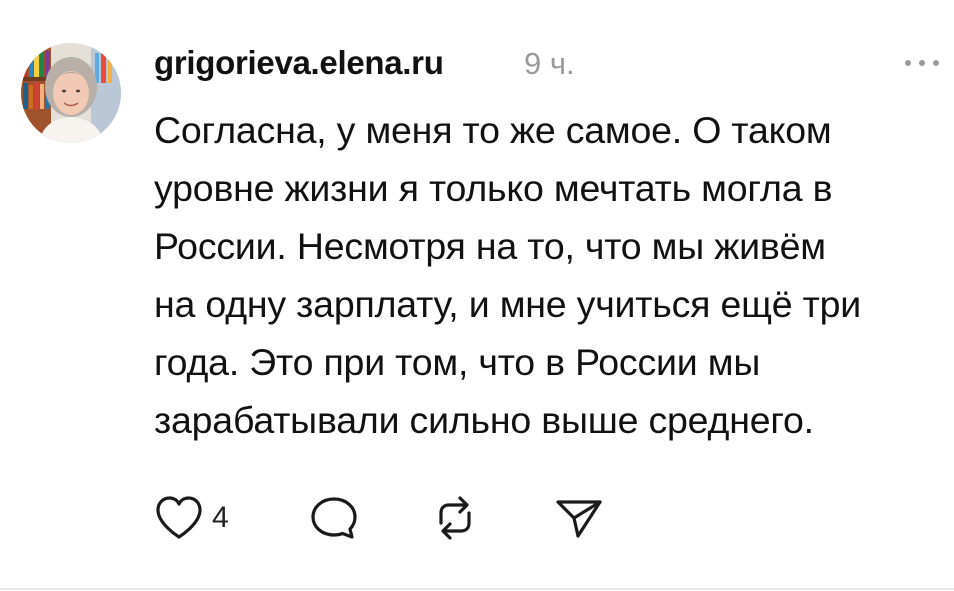  Describe the element at coordinates (493, 188) in the screenshot. I see `post-text-line: уровне жизни я только мечтать могла в` at that location.